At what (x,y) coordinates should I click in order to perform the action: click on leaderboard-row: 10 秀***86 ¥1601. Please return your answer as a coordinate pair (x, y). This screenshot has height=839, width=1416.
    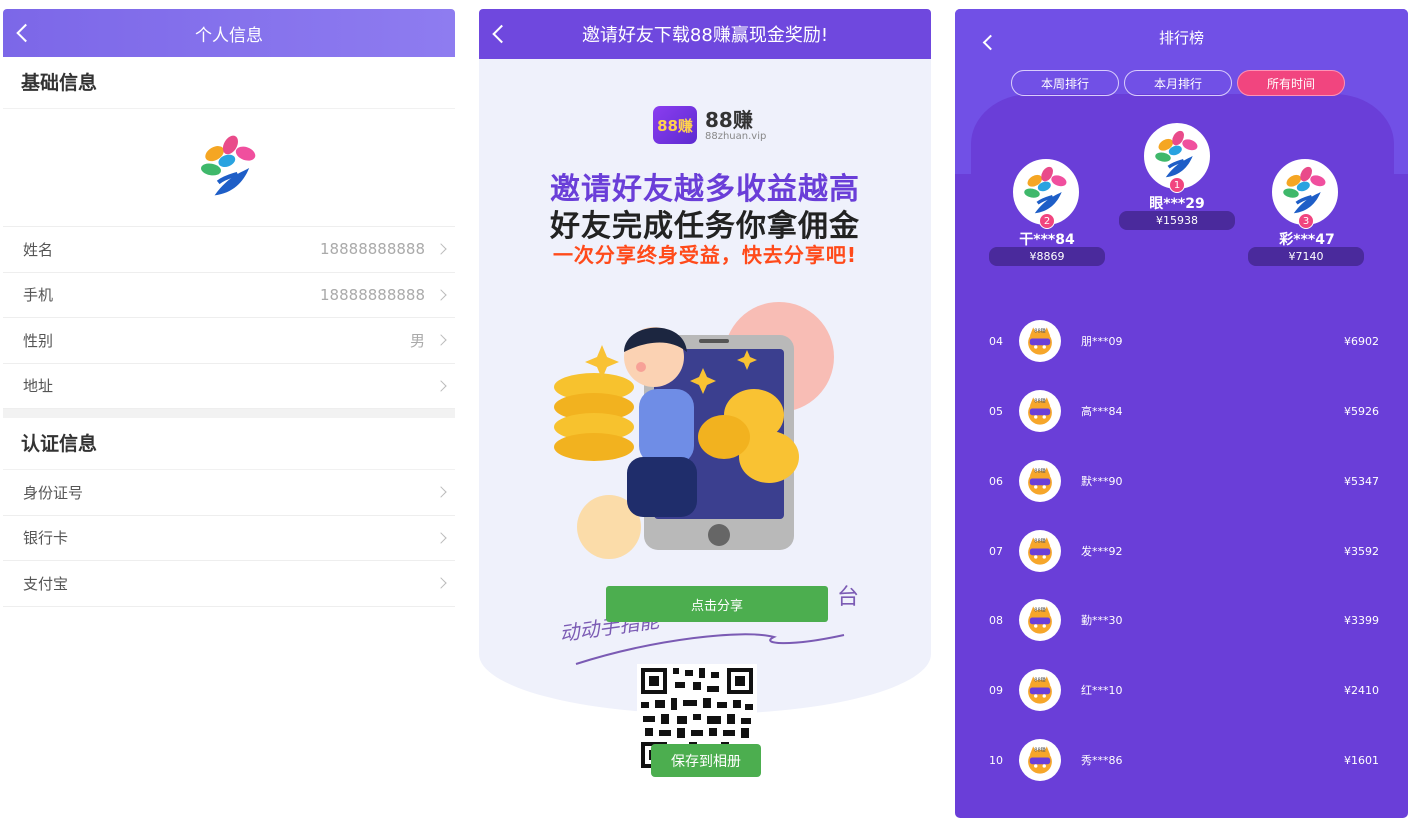
    Looking at the image, I should click on (1181, 760).